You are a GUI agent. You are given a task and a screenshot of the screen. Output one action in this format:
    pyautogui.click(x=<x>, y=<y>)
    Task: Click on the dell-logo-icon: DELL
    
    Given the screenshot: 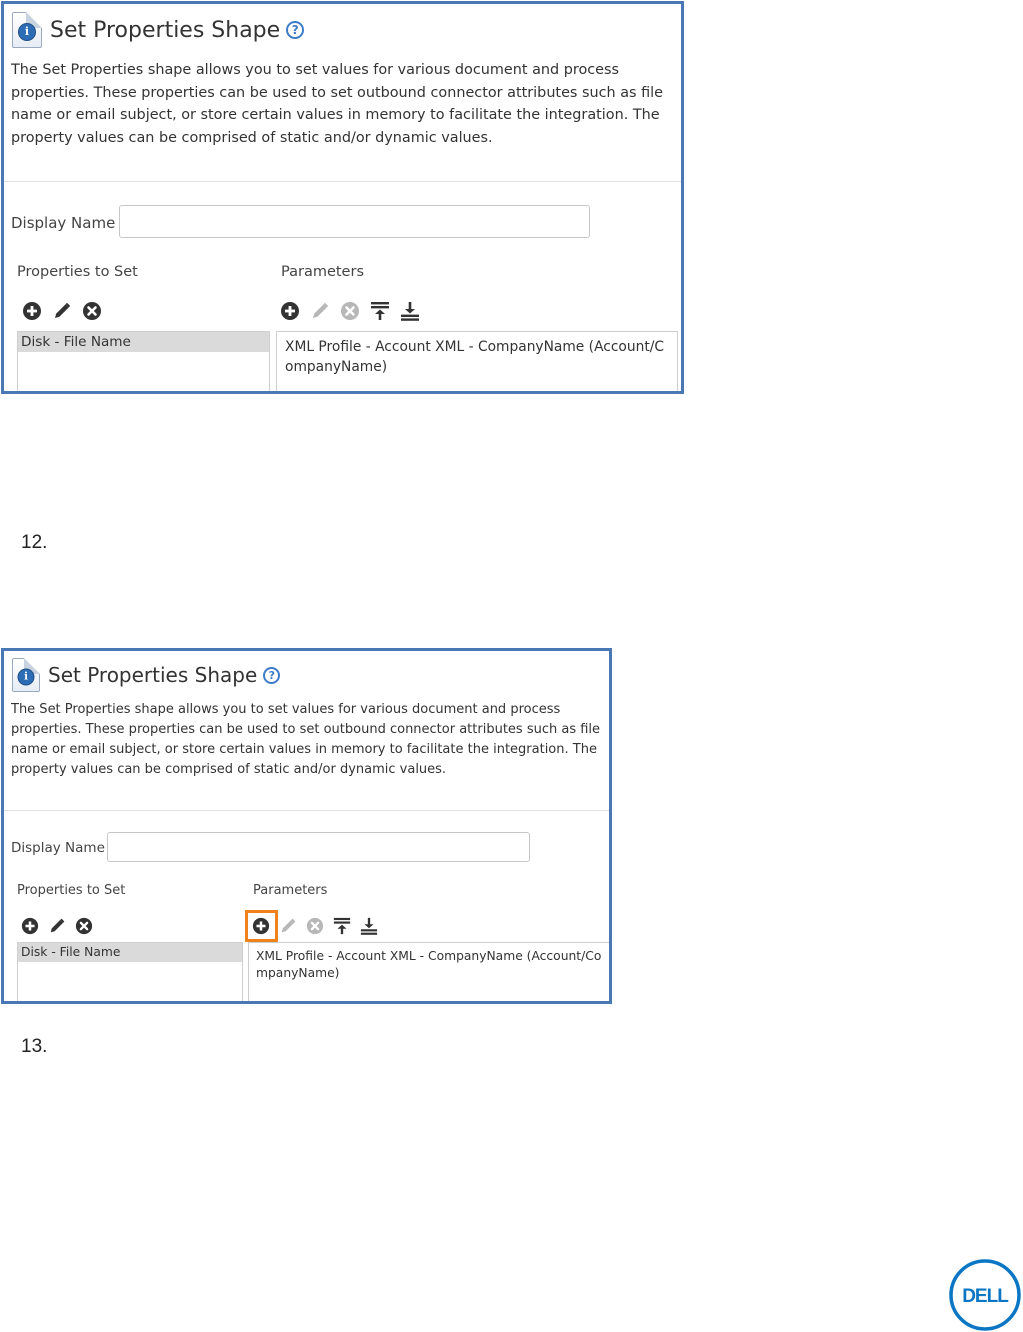 What is the action you would take?
    pyautogui.click(x=985, y=1295)
    